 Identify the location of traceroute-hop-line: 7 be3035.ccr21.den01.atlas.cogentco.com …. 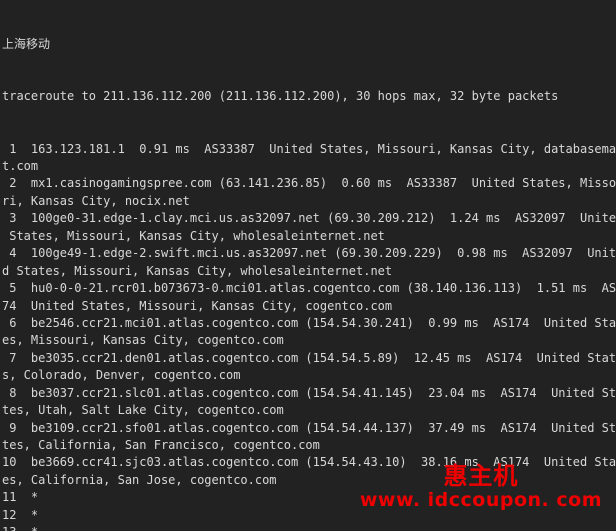
(309, 357).